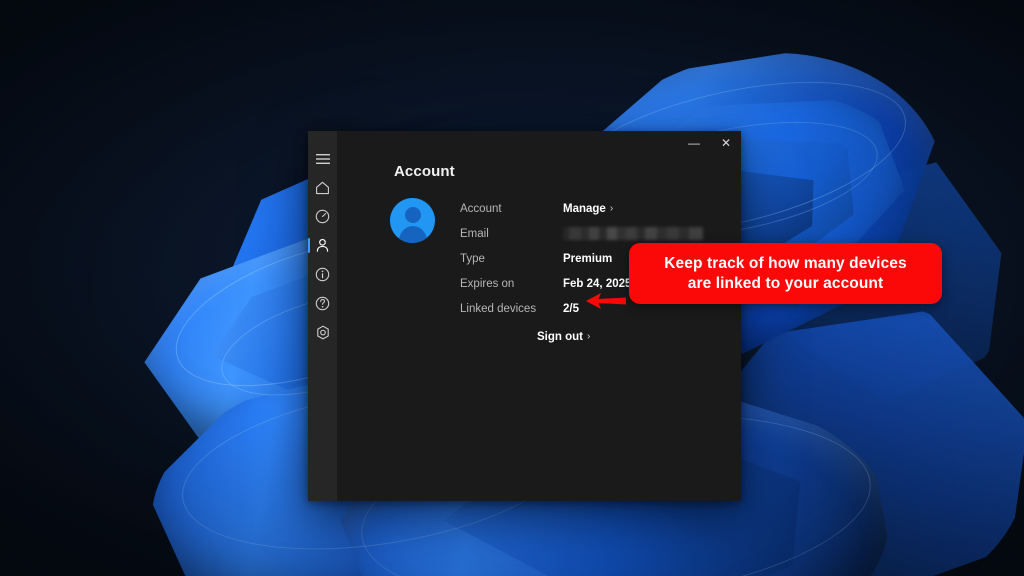 This screenshot has height=576, width=1024. Describe the element at coordinates (481, 208) in the screenshot. I see `field-label-account: Account` at that location.